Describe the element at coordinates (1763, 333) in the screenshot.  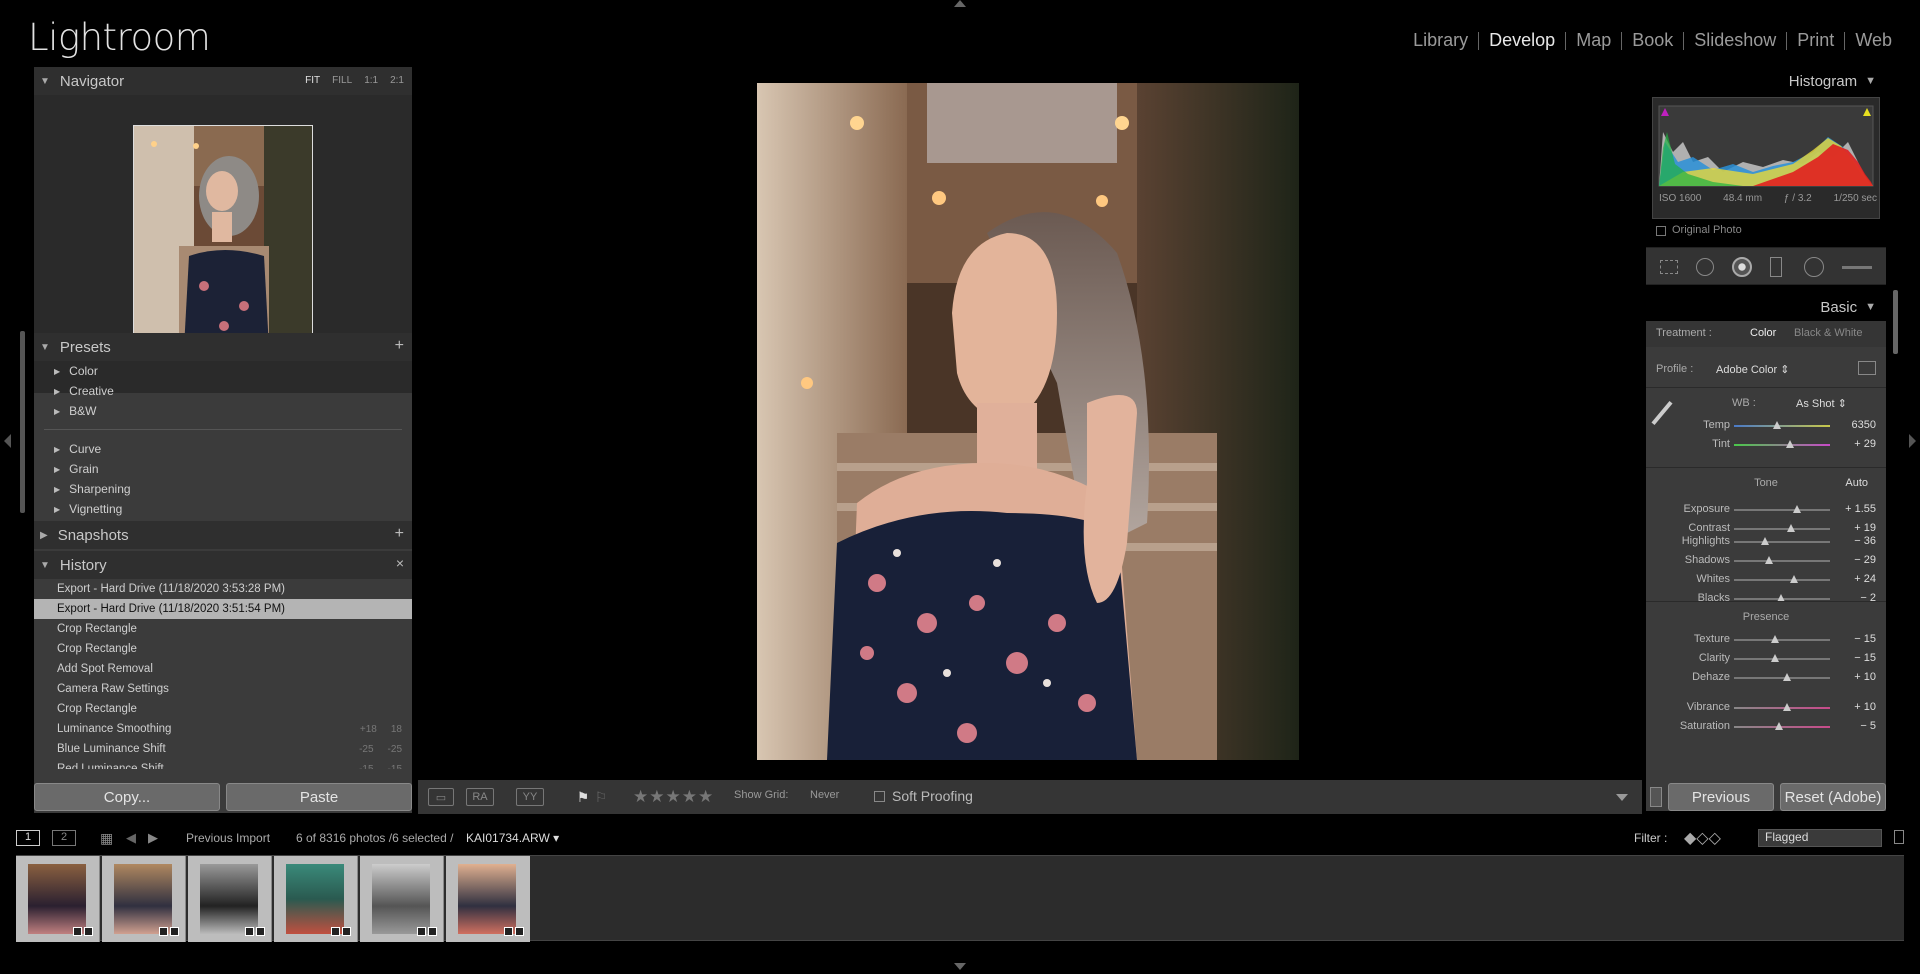
I see `treatment-color-option: Color` at that location.